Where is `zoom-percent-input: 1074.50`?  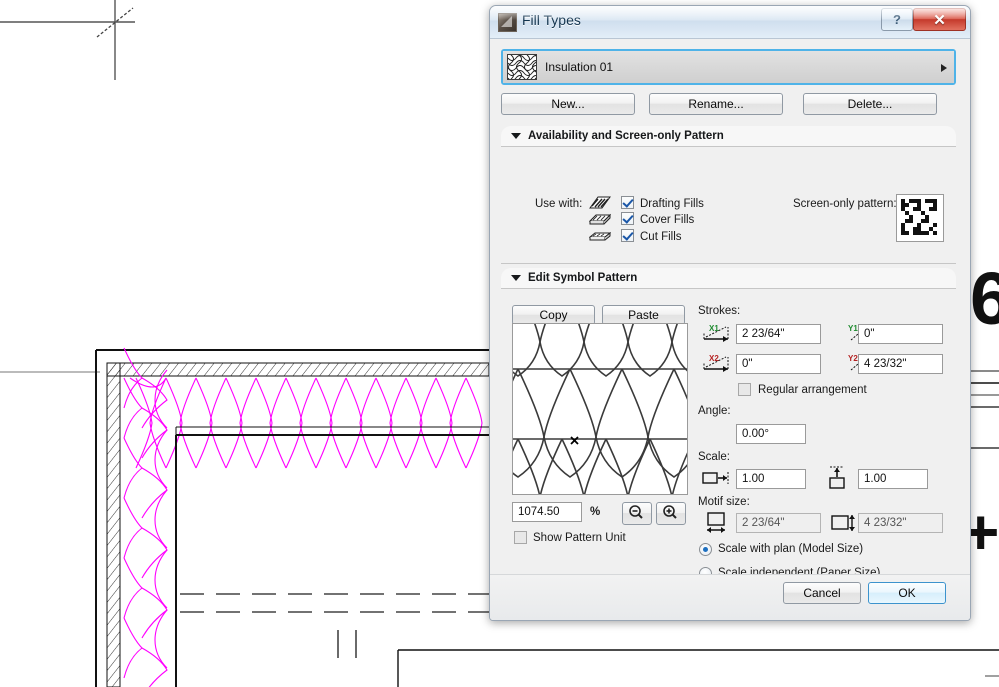 zoom-percent-input: 1074.50 is located at coordinates (547, 512).